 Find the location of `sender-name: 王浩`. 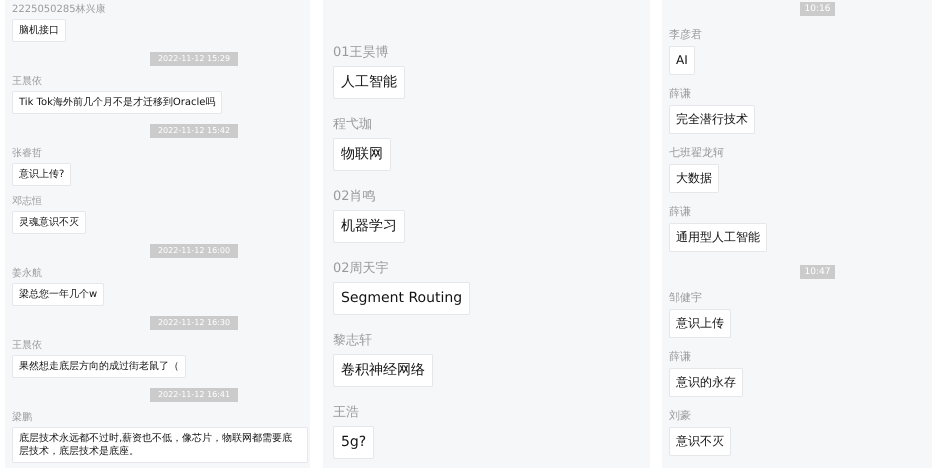

sender-name: 王浩 is located at coordinates (346, 412).